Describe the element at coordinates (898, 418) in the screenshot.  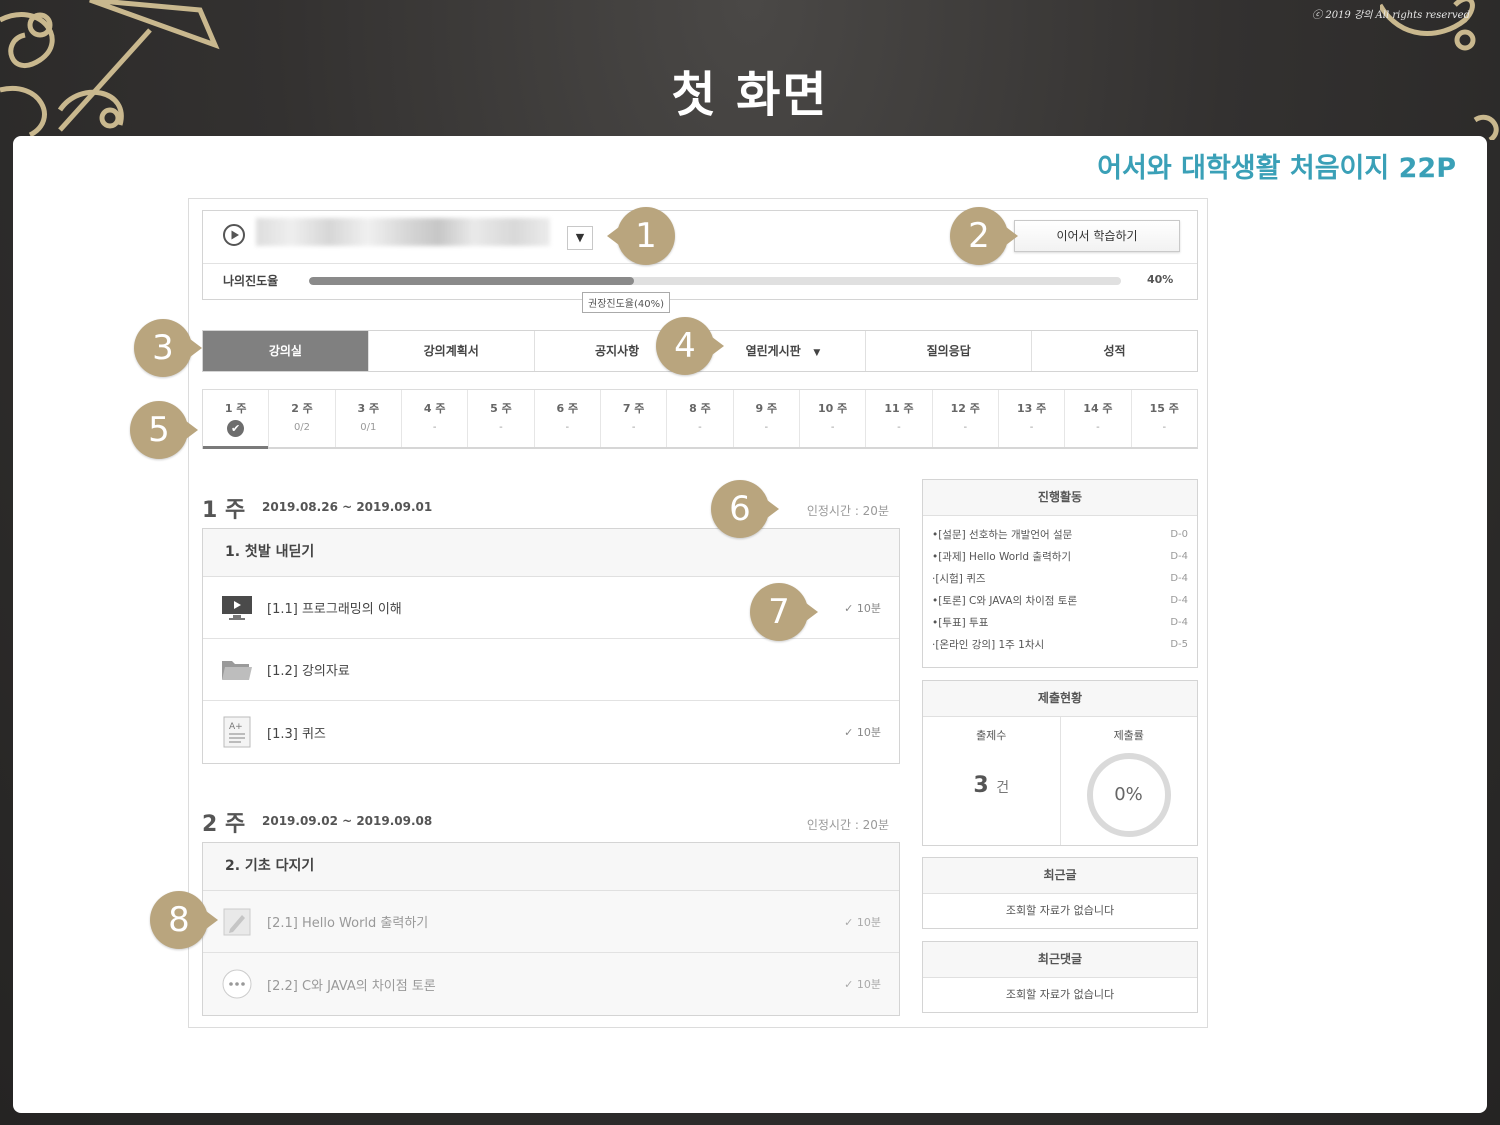
I see `week-tab-11: 11 주 -` at that location.